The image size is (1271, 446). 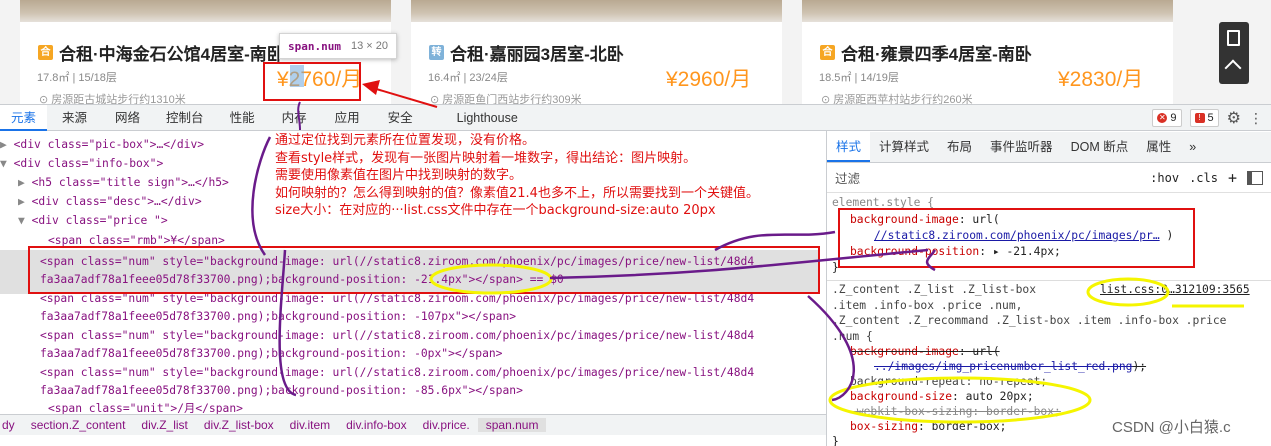 What do you see at coordinates (110, 202) in the screenshot?
I see `dom-node: ▶ <div class="desc">…</div>` at bounding box center [110, 202].